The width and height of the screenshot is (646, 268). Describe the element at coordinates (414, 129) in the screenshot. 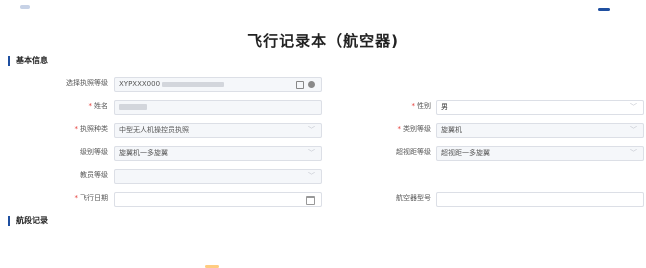

I see `category-level-label: * 类别等级` at that location.